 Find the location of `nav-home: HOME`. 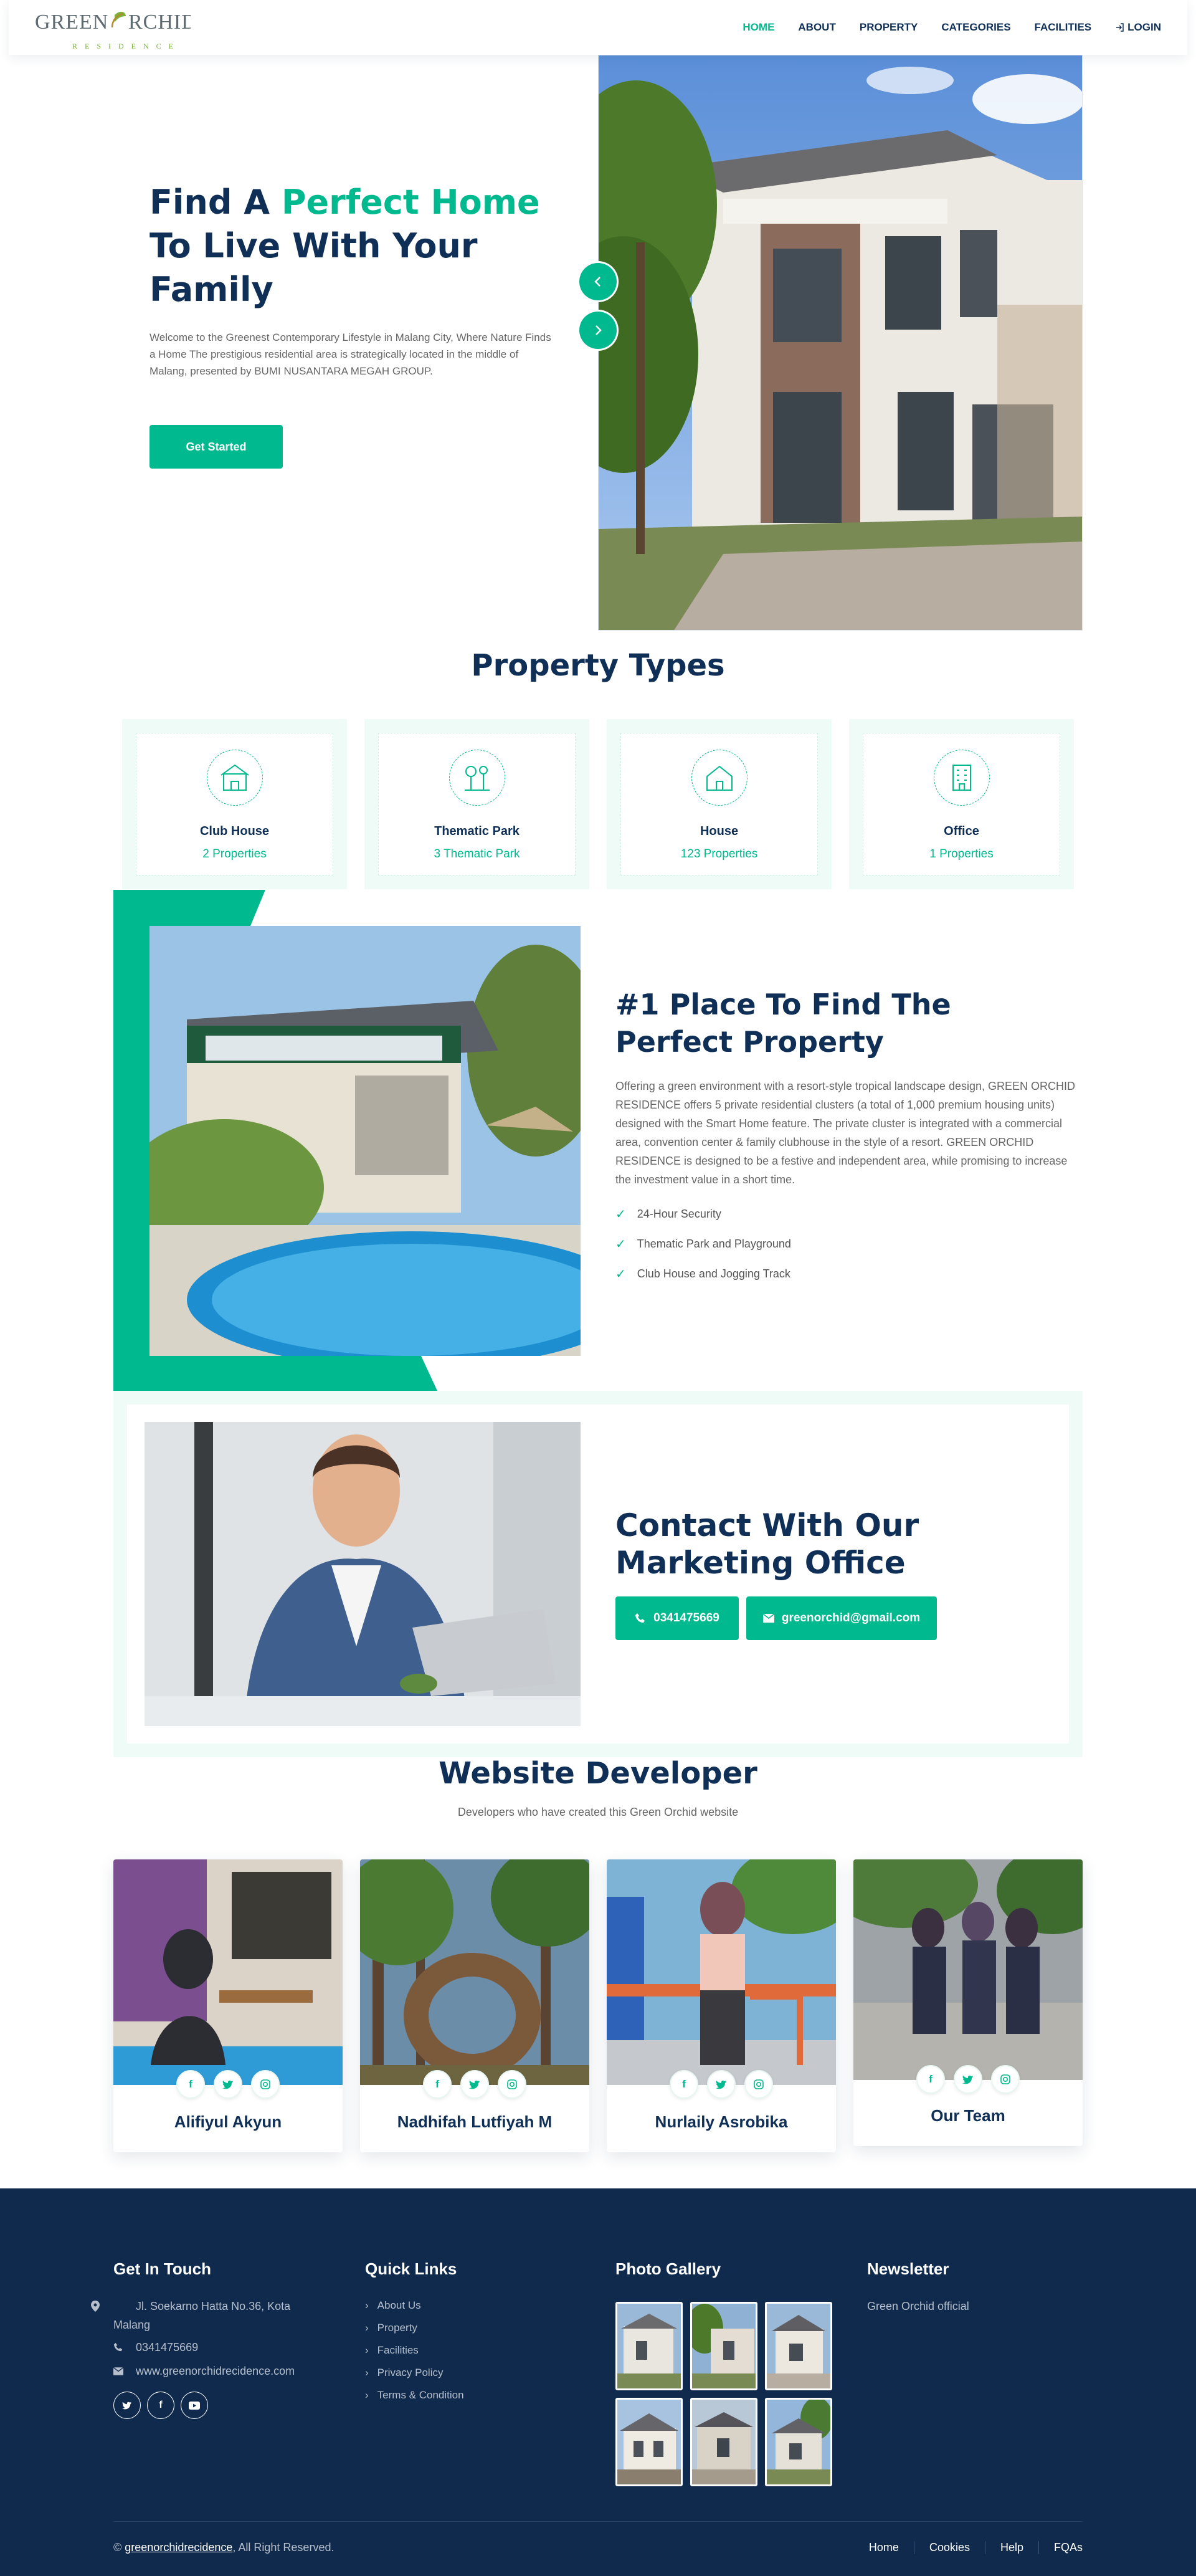

nav-home: HOME is located at coordinates (759, 27).